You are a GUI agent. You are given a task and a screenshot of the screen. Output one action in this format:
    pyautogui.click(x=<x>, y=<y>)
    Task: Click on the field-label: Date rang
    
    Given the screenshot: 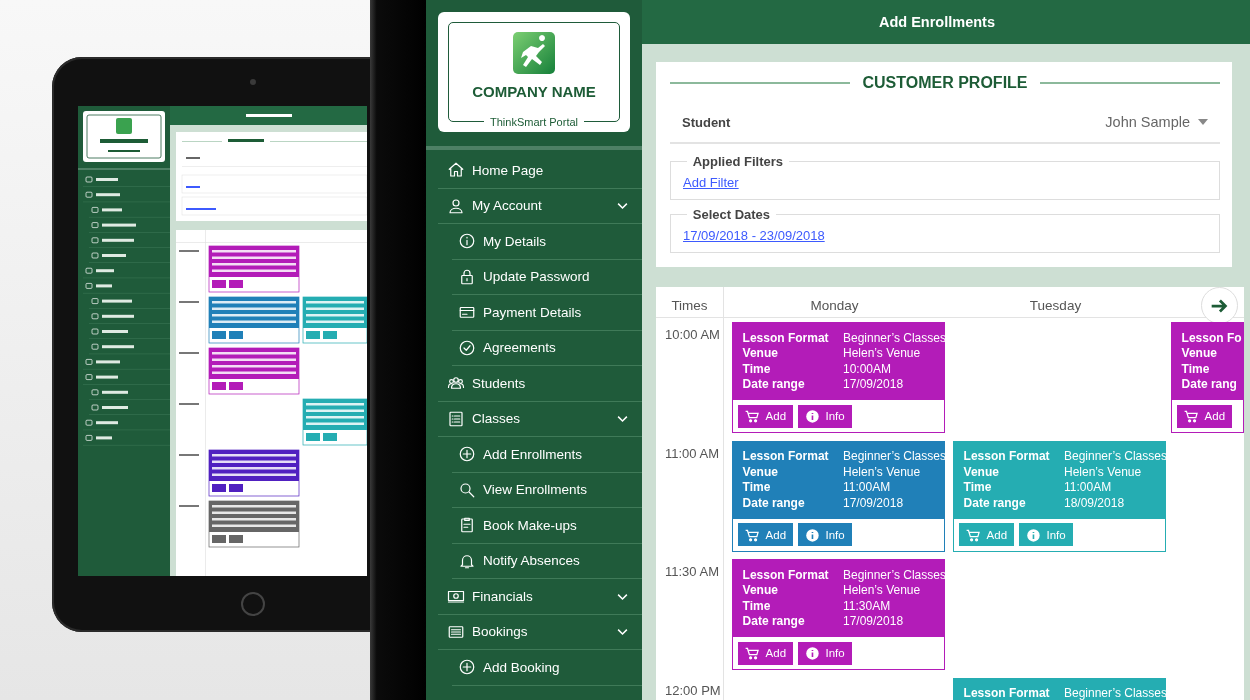 What is the action you would take?
    pyautogui.click(x=1209, y=385)
    